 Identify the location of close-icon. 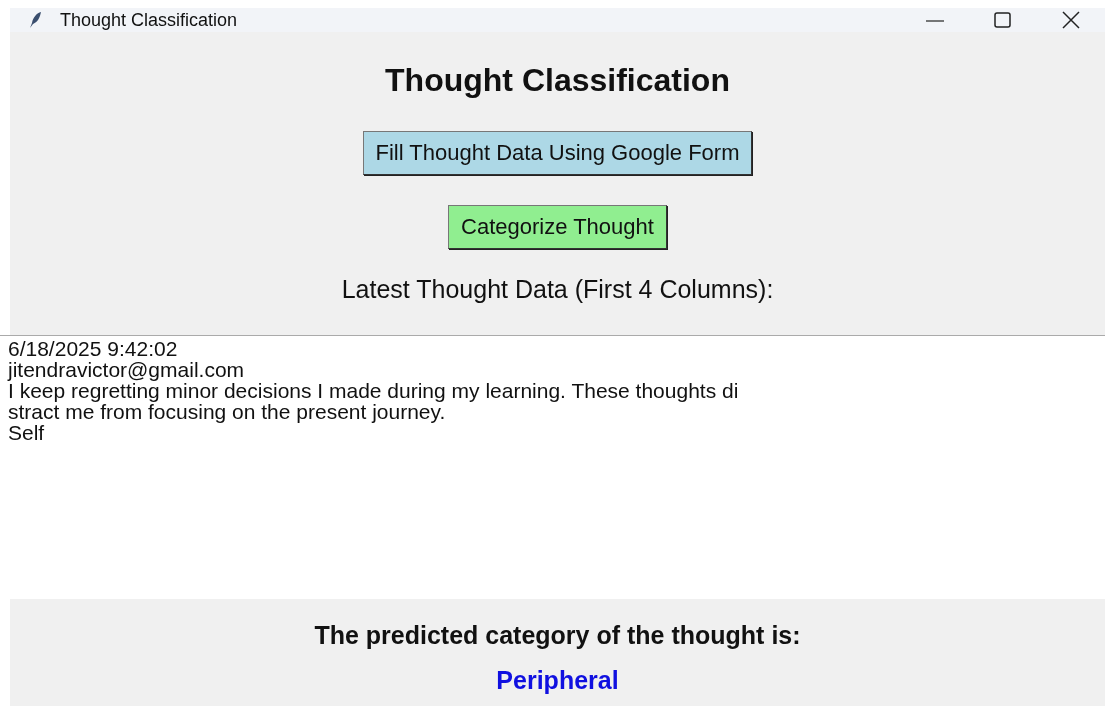
(1071, 20).